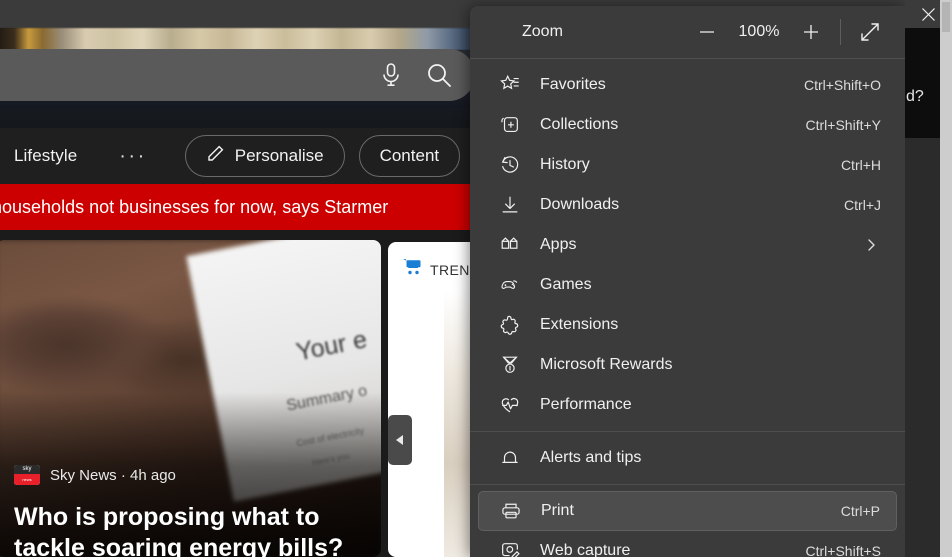 The image size is (952, 557). I want to click on menu-item-apps: Apps, so click(687, 245).